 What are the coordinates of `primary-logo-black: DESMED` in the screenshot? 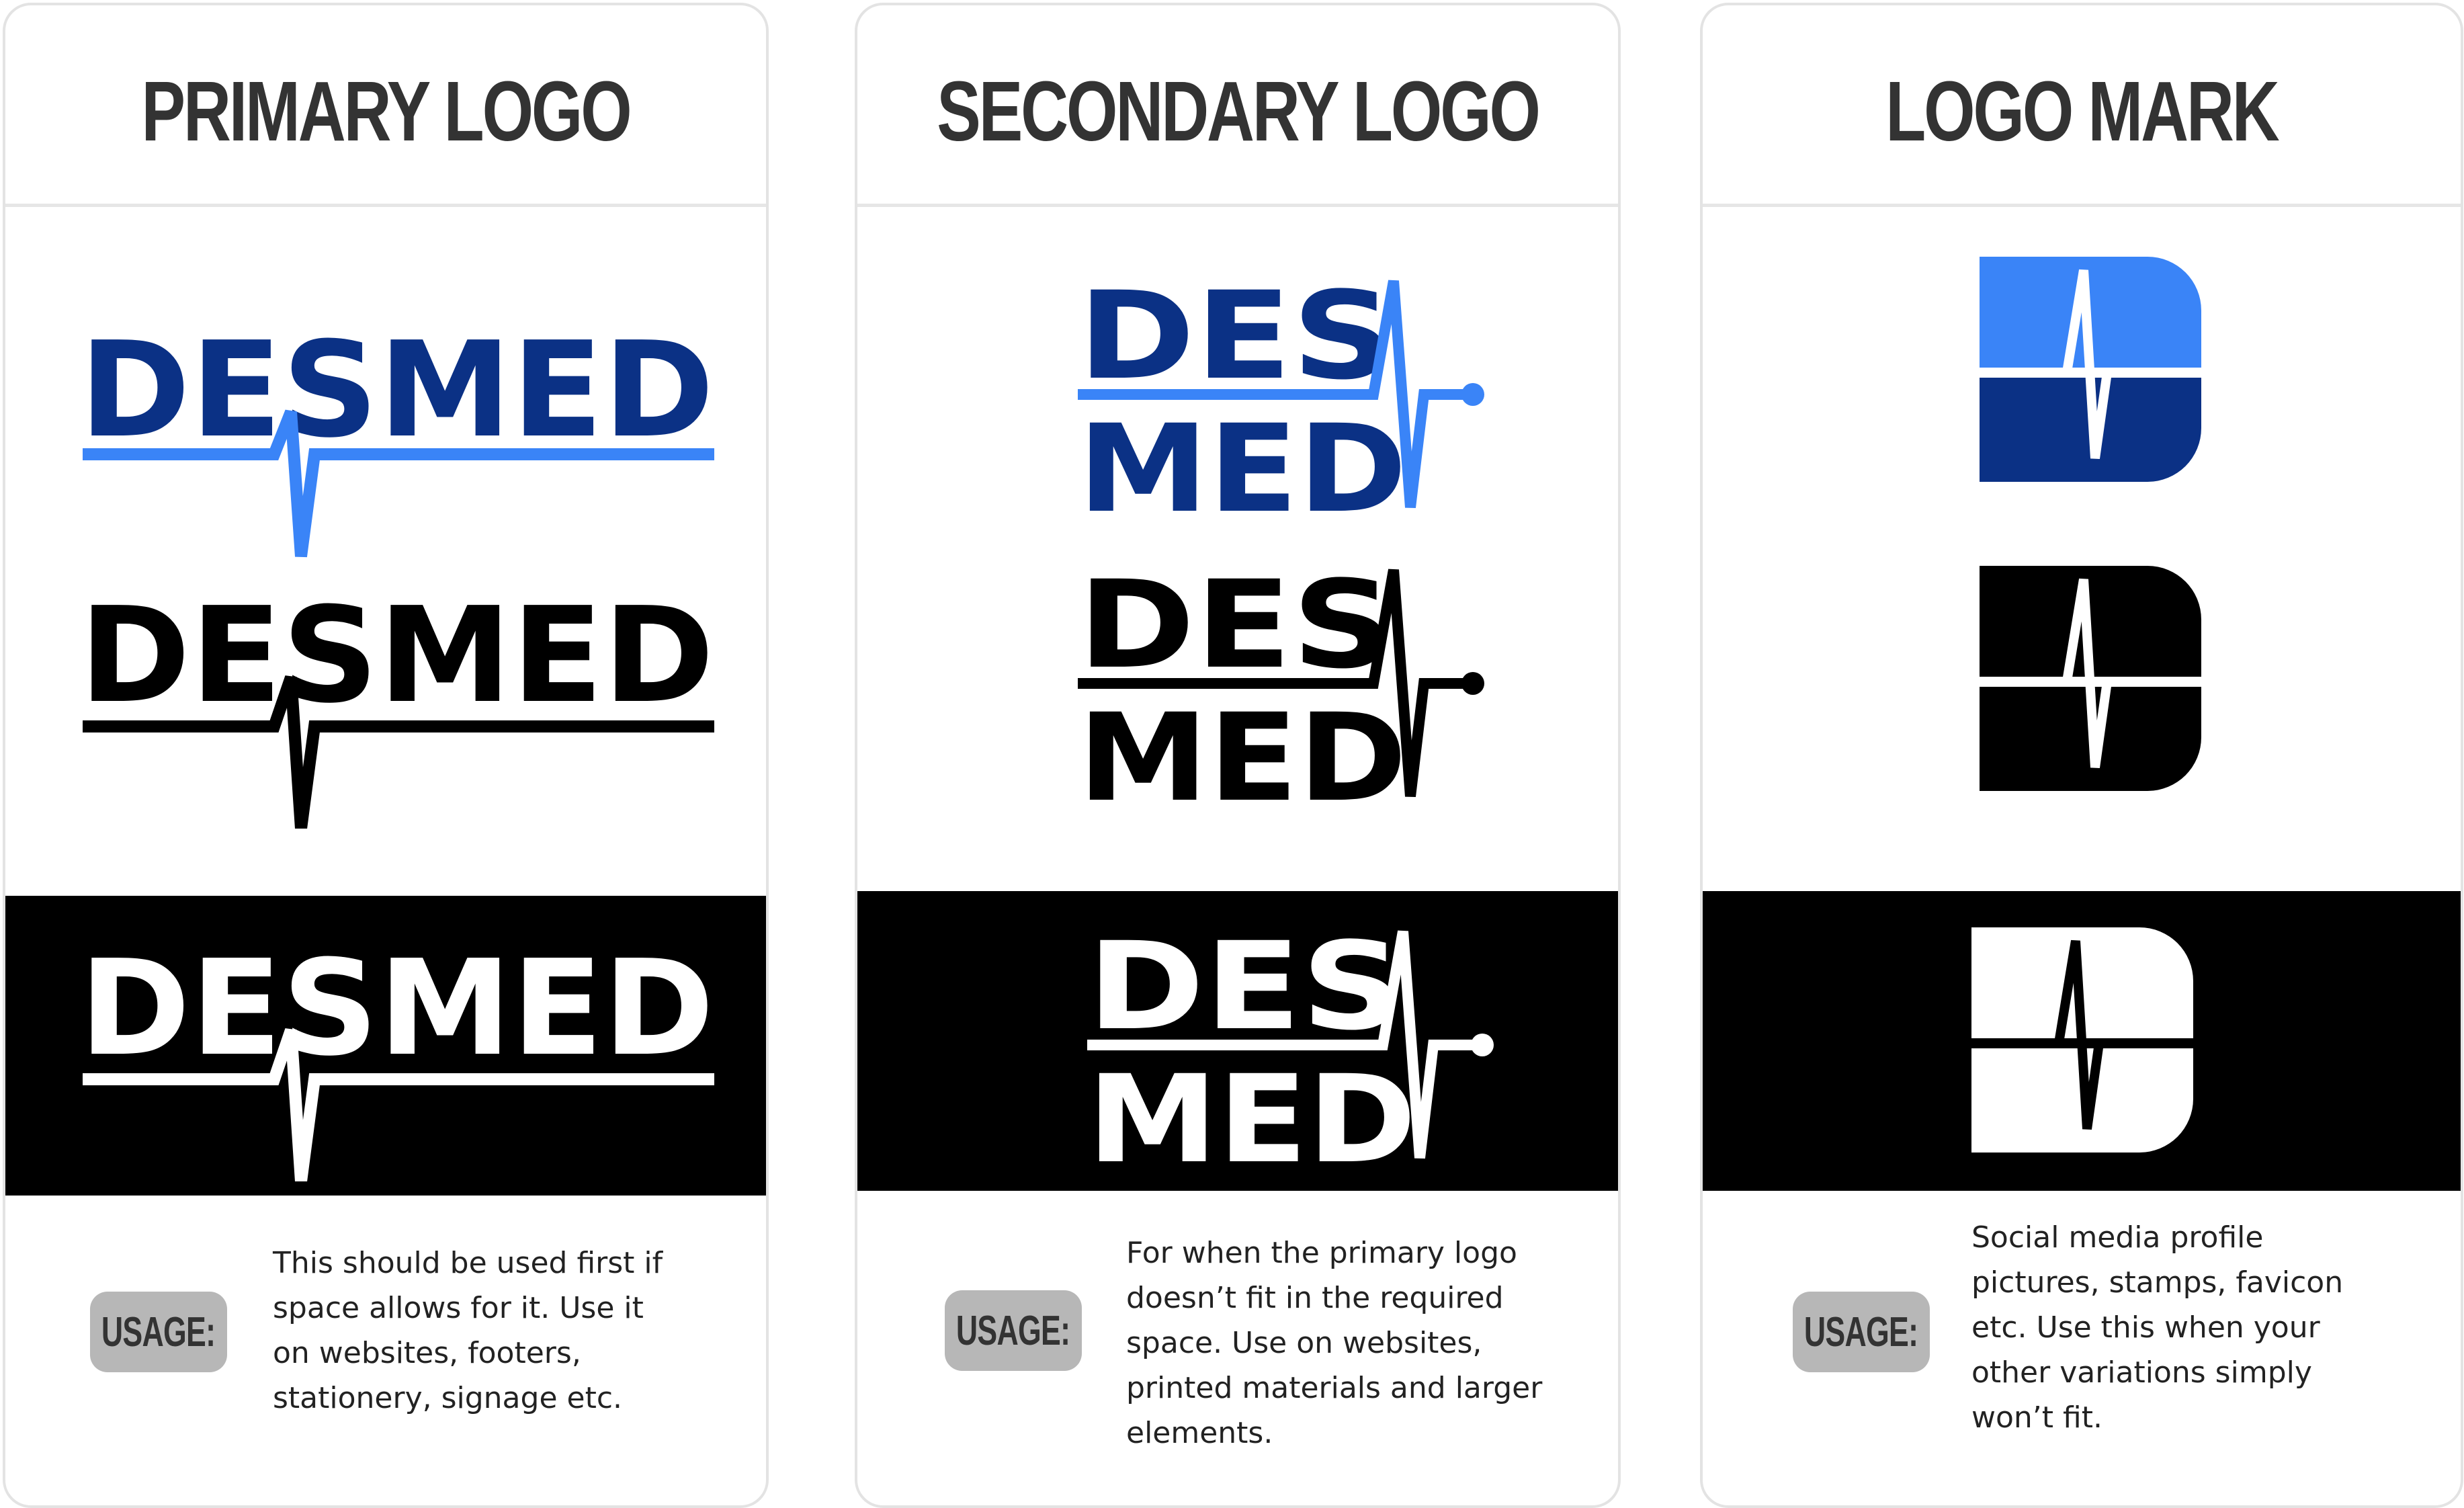 It's located at (396, 714).